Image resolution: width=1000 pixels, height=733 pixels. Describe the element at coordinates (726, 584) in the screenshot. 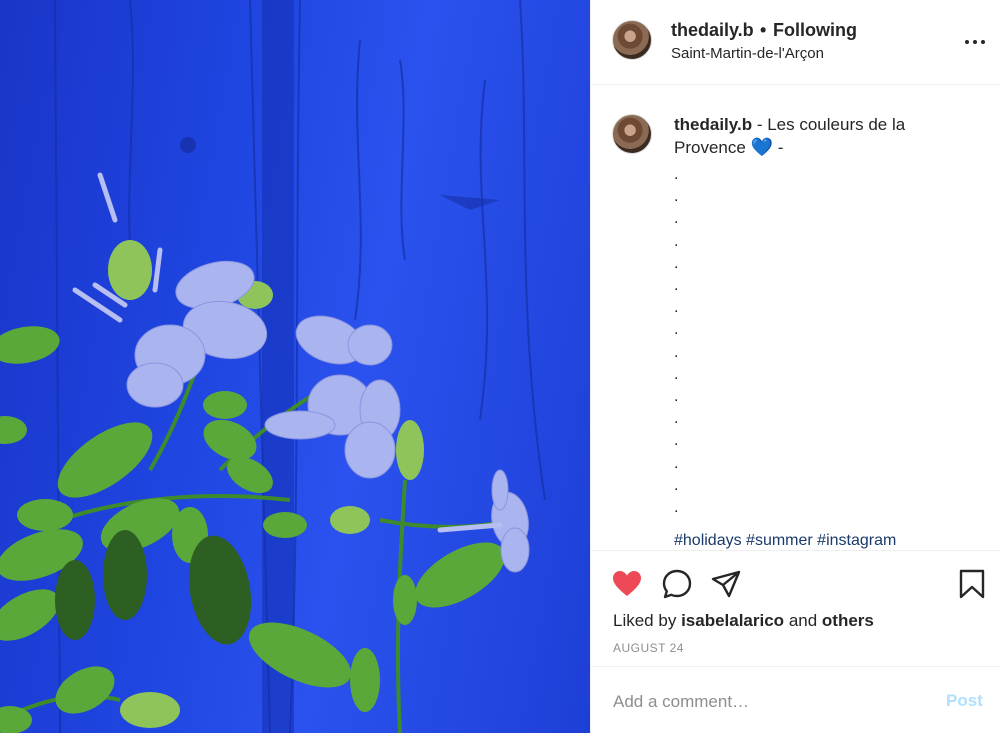

I see `paper-plane-icon` at that location.